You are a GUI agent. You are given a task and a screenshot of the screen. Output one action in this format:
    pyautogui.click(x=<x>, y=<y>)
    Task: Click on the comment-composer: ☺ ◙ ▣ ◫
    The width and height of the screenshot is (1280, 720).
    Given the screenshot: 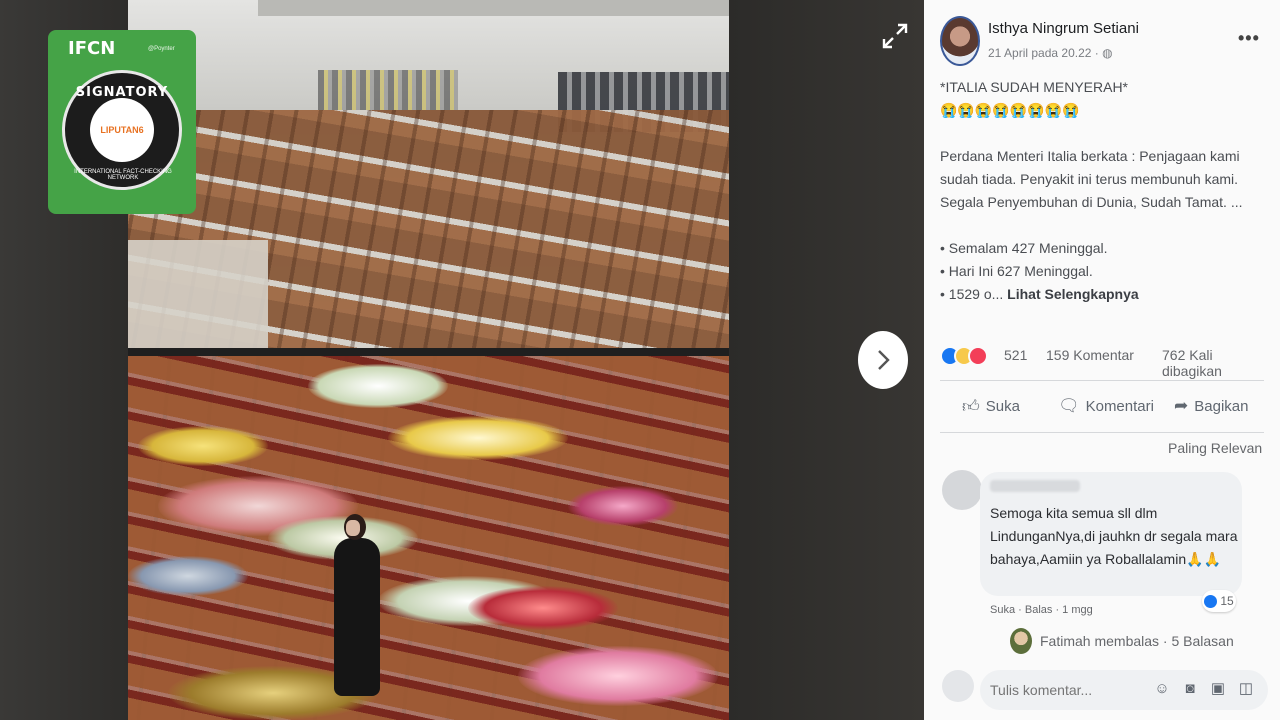 What is the action you would take?
    pyautogui.click(x=1124, y=690)
    